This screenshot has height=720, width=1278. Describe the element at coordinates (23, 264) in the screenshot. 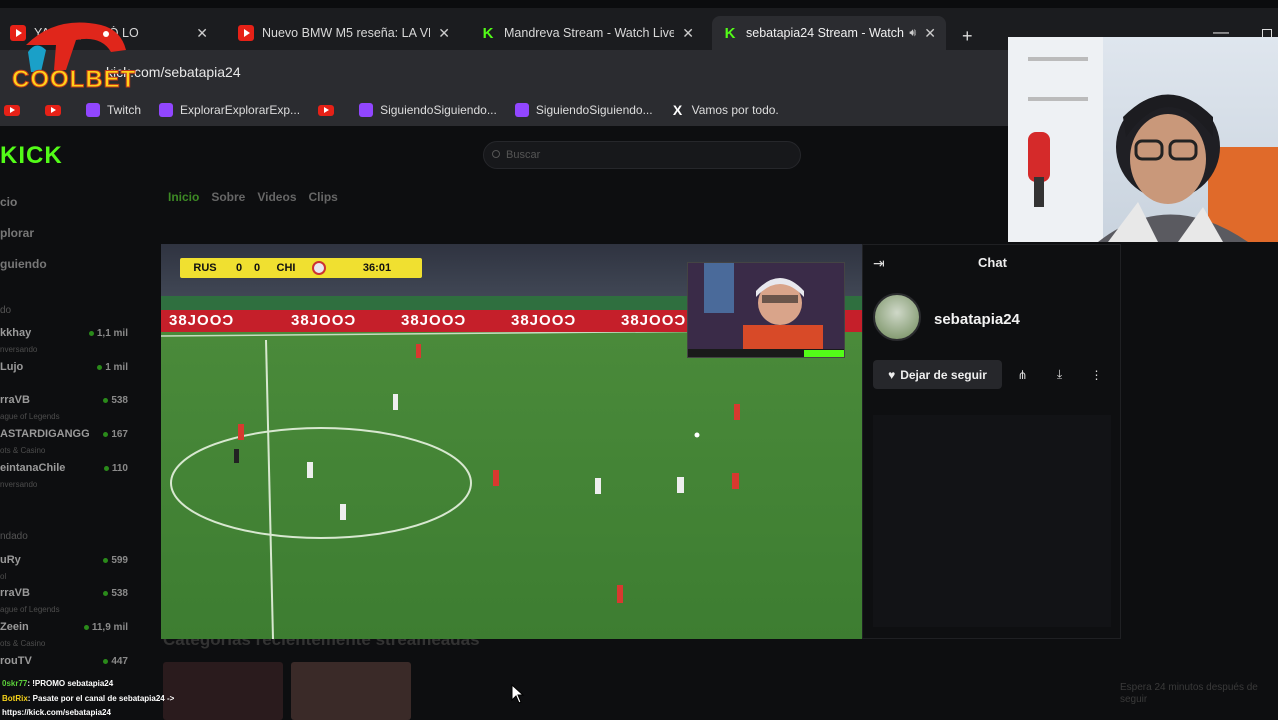

I see `sidebar-item-siguiendo: guiendo` at that location.